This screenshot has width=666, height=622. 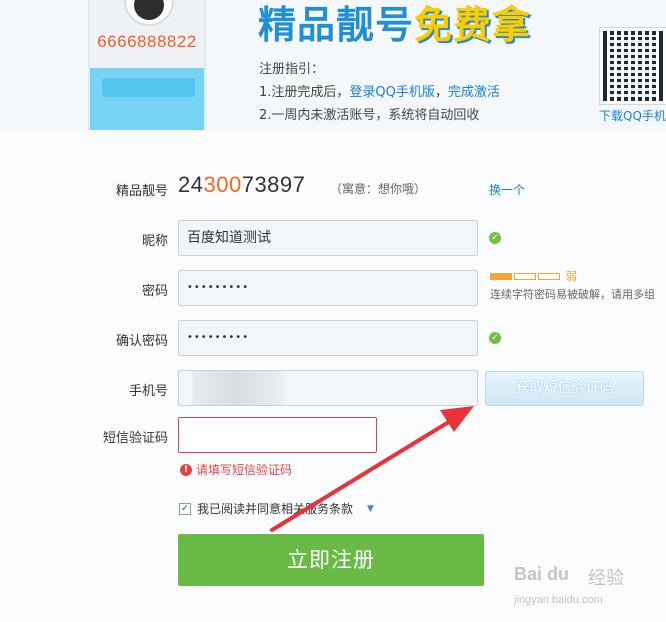 I want to click on banner-phone-number: 6666888822, so click(x=147, y=41).